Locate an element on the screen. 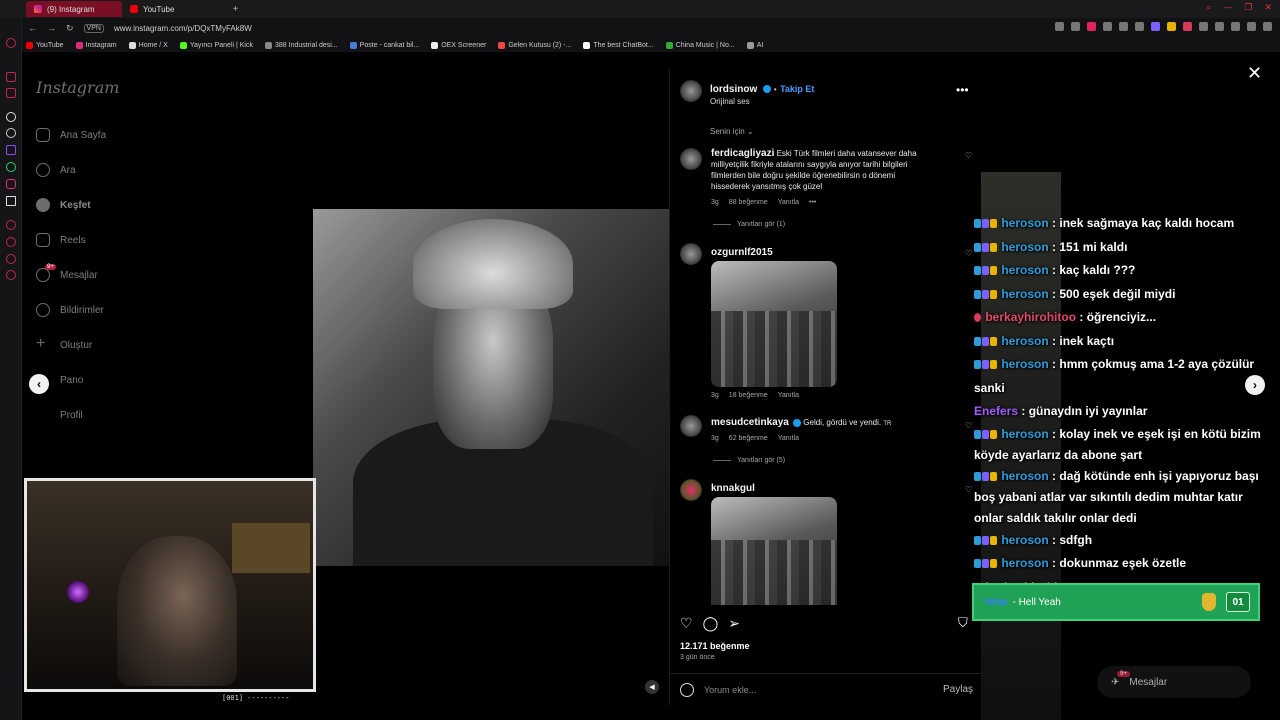  twitch-icon is located at coordinates (11, 150).